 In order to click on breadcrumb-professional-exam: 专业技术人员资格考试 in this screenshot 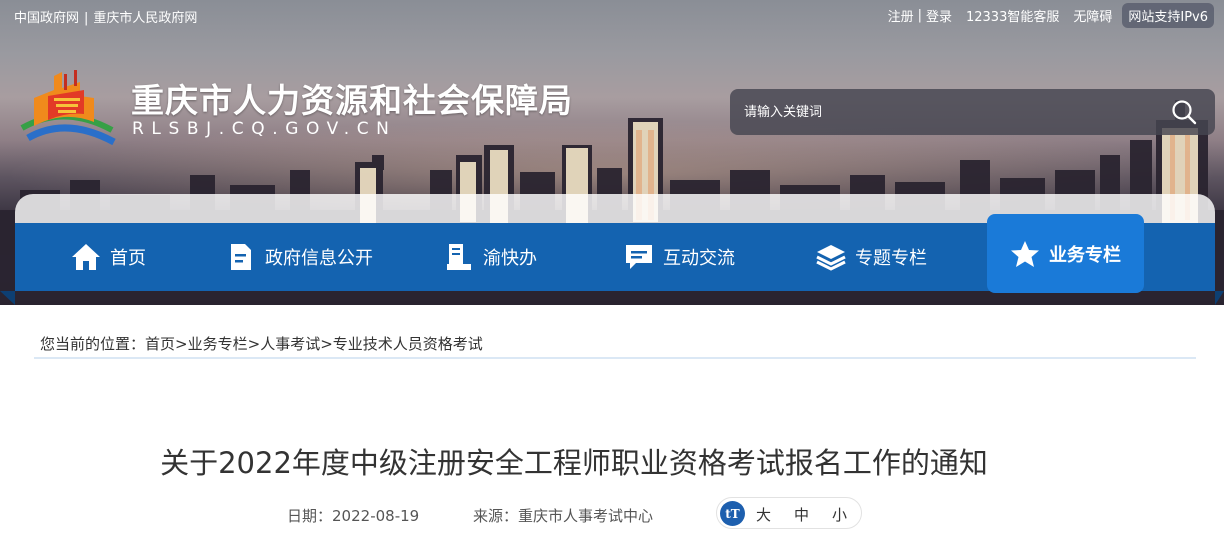, I will do `click(408, 344)`.